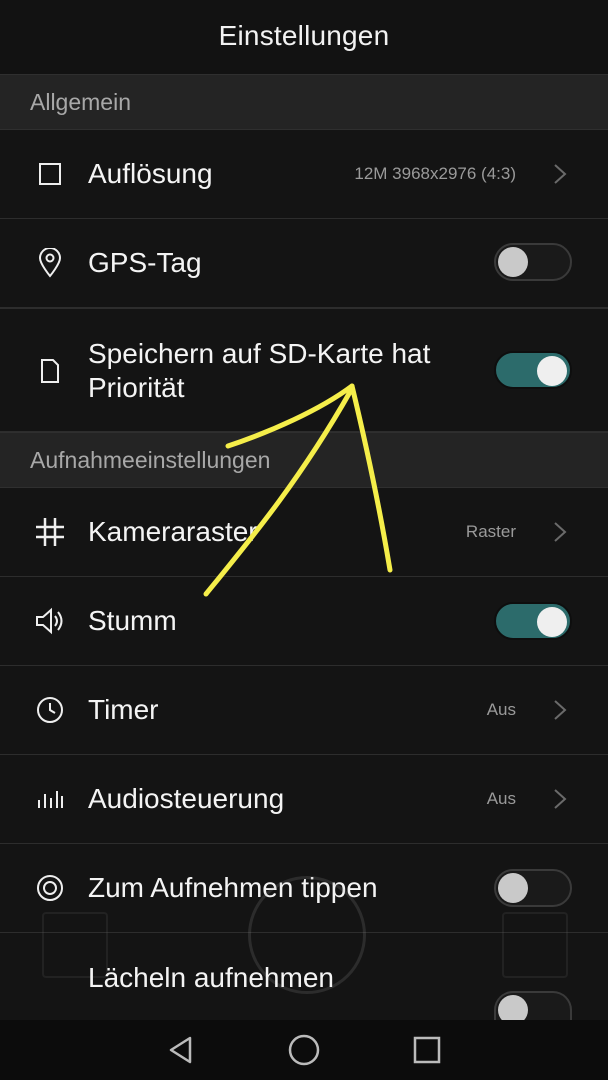  What do you see at coordinates (298, 490) in the screenshot?
I see `annotation-arrow` at bounding box center [298, 490].